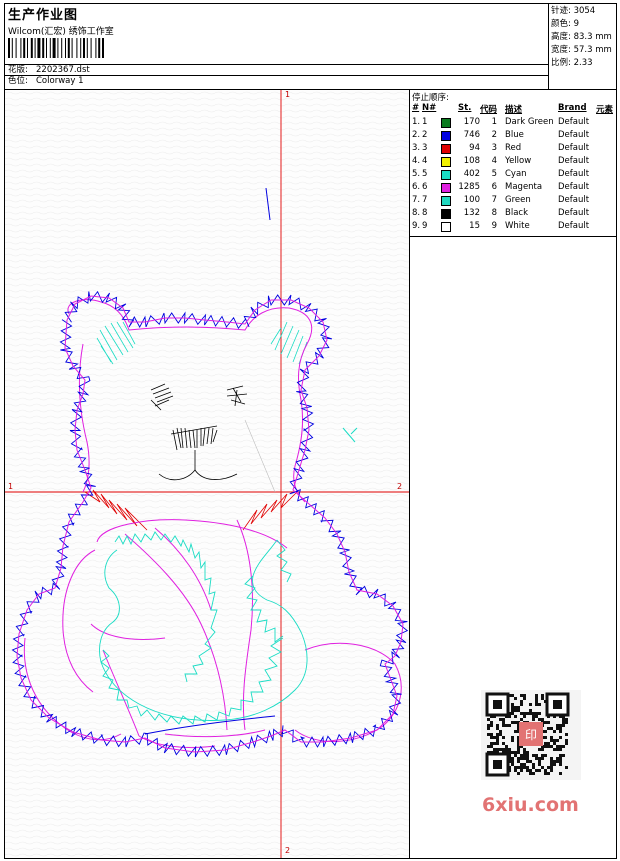 This screenshot has width=620, height=861. I want to click on row-n: 3, so click(425, 148).